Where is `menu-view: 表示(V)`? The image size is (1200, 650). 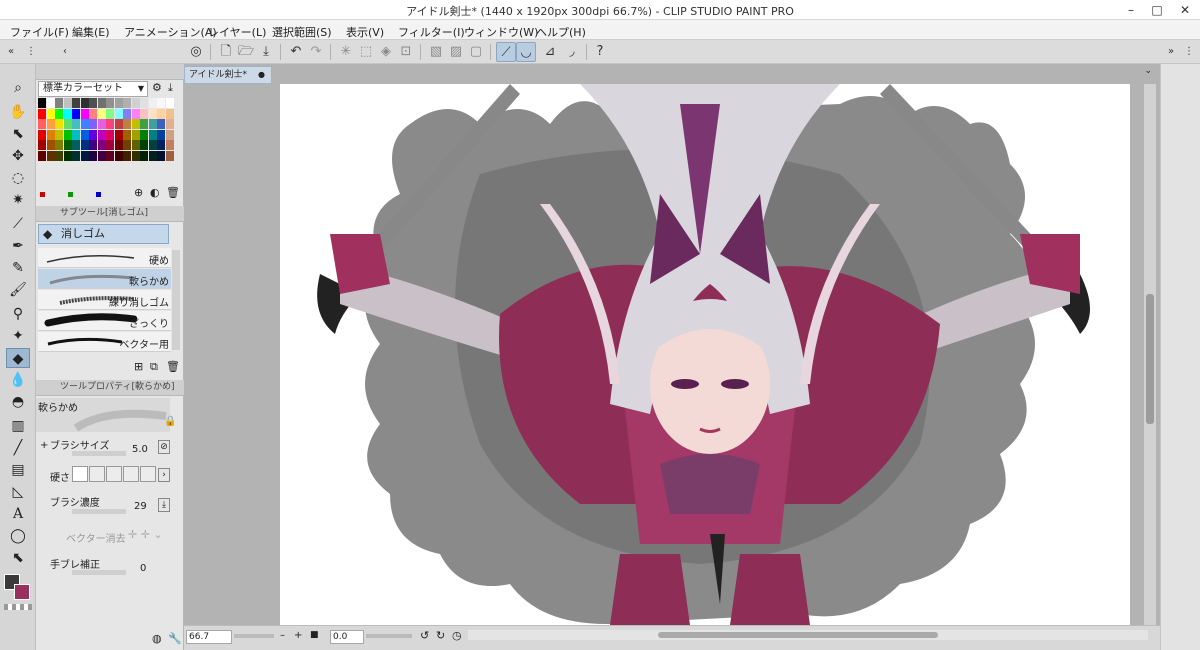 menu-view: 表示(V) is located at coordinates (365, 32).